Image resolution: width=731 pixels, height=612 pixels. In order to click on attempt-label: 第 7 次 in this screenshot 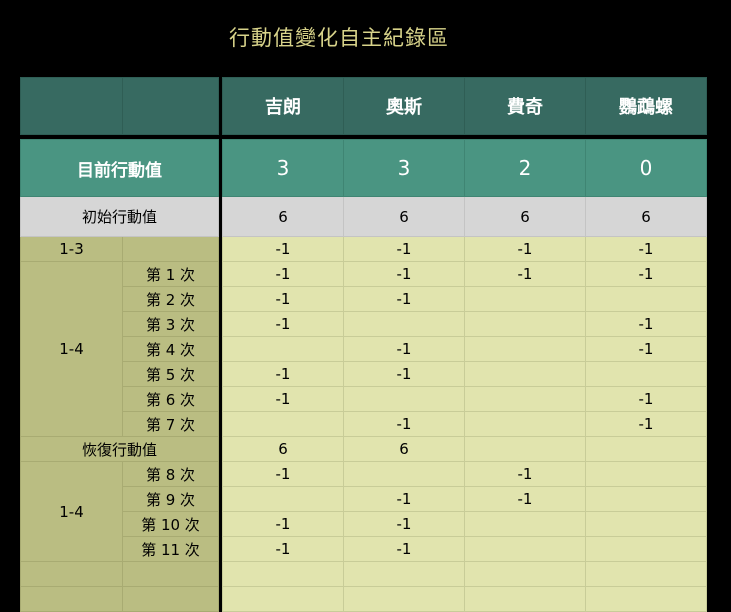, I will do `click(170, 424)`.